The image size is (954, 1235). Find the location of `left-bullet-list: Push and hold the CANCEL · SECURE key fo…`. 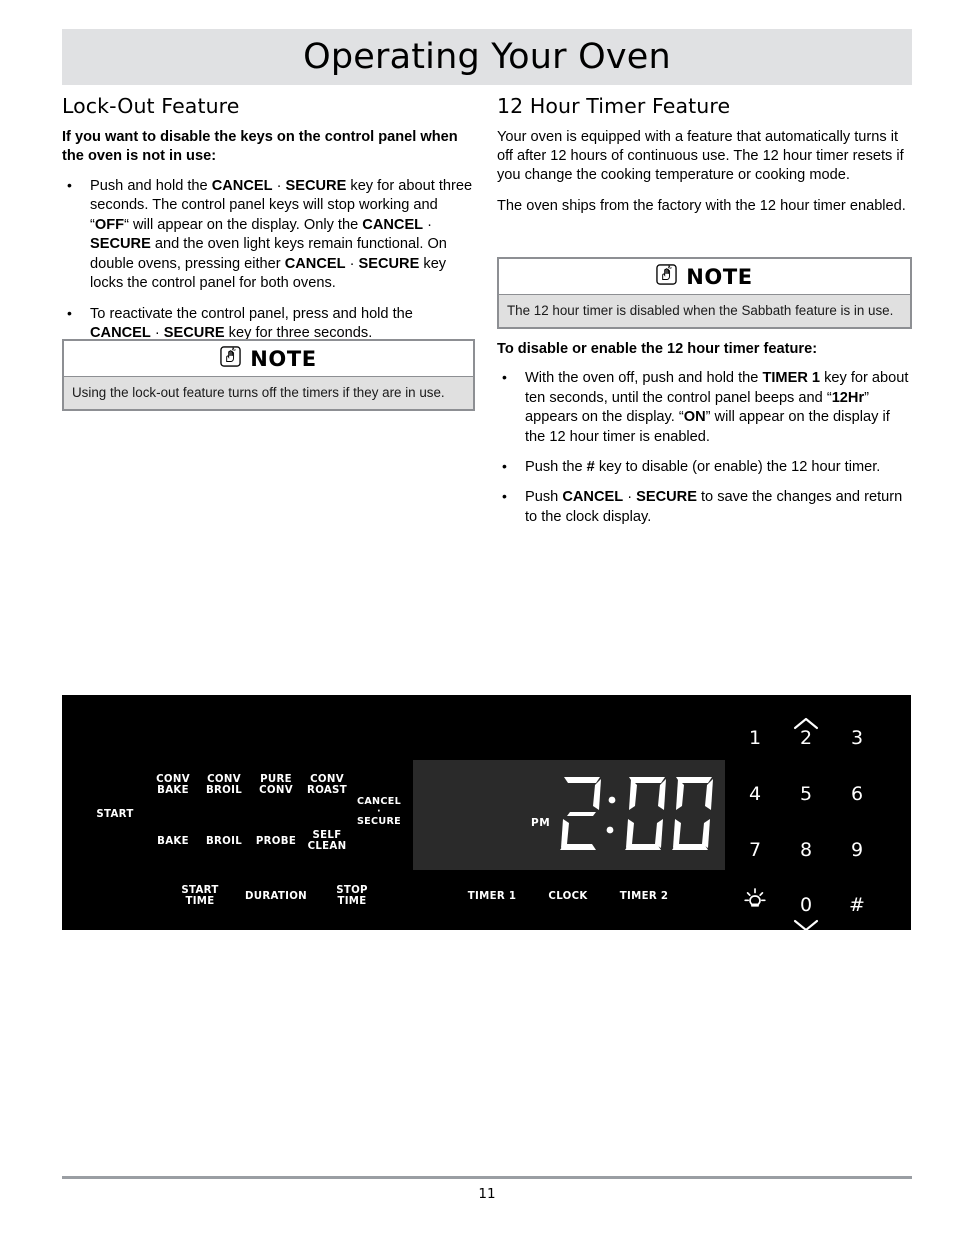

left-bullet-list: Push and hold the CANCEL · SECURE key fo… is located at coordinates (269, 260).